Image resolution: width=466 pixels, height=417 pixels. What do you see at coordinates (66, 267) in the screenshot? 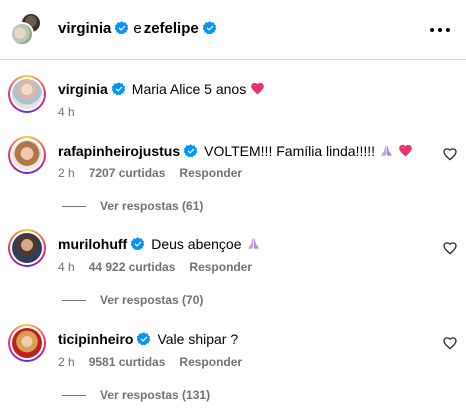
I see `comment-time: 4 h` at bounding box center [66, 267].